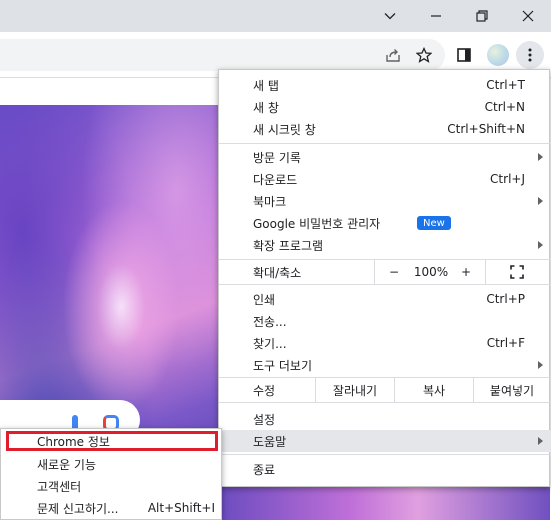 Image resolution: width=551 pixels, height=520 pixels. Describe the element at coordinates (277, 272) in the screenshot. I see `zoom-label: 확대/축소` at that location.